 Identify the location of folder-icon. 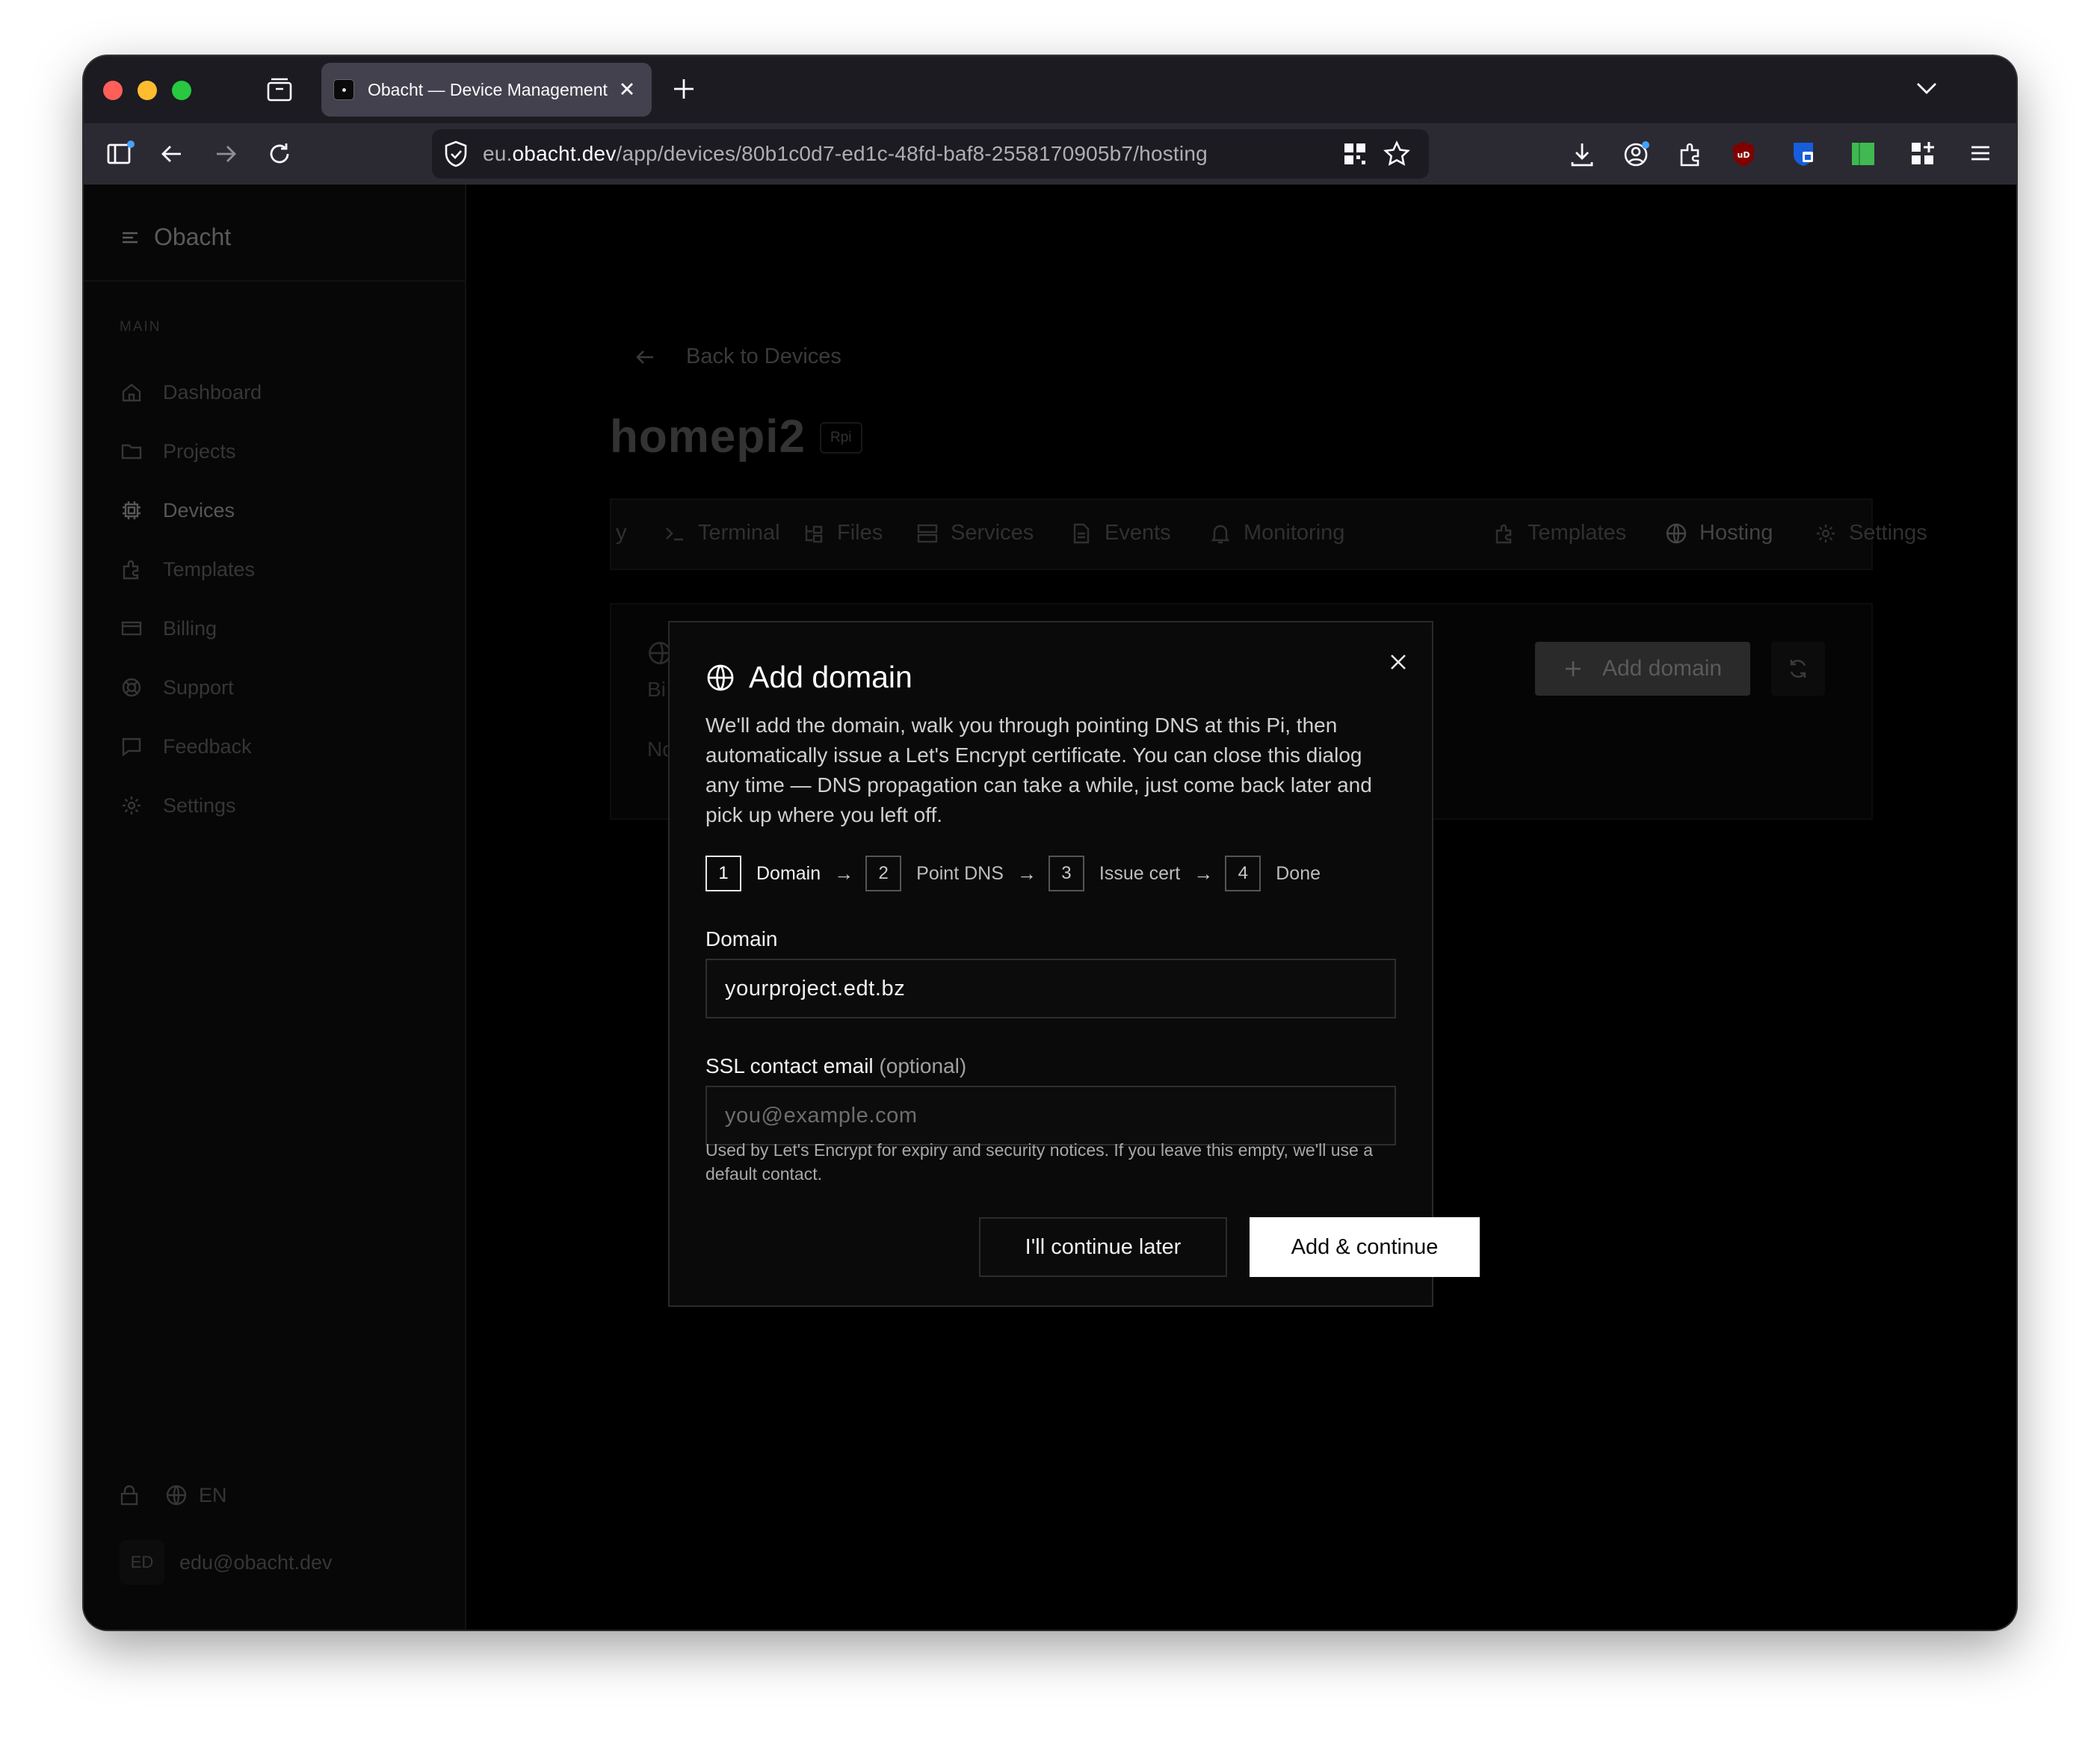
(131, 451).